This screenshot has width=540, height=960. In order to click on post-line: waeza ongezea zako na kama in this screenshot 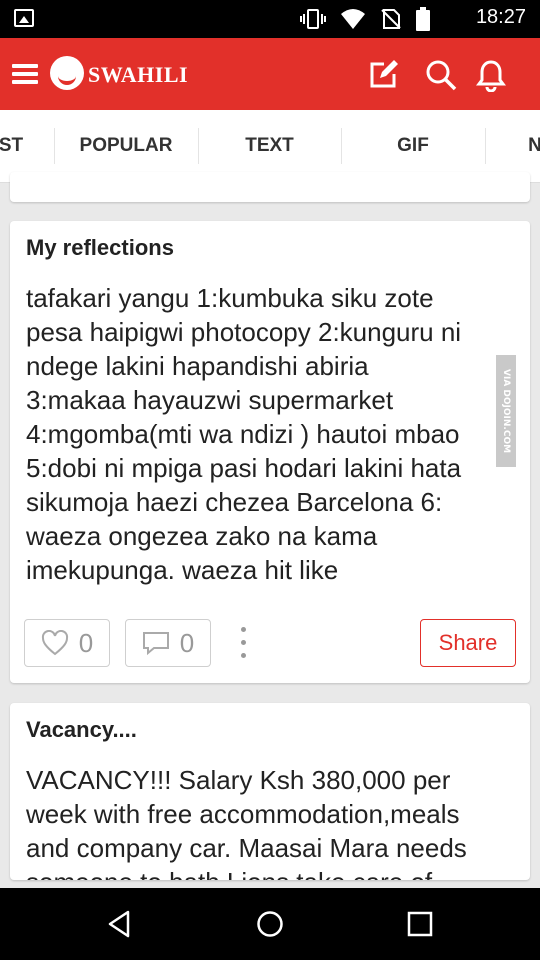, I will do `click(202, 536)`.